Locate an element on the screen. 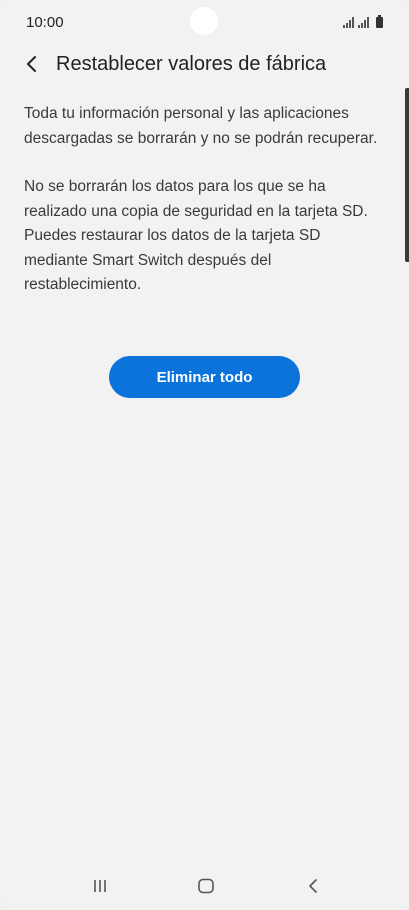 The width and height of the screenshot is (409, 910). delete-all-button: Eliminar todo is located at coordinates (204, 377).